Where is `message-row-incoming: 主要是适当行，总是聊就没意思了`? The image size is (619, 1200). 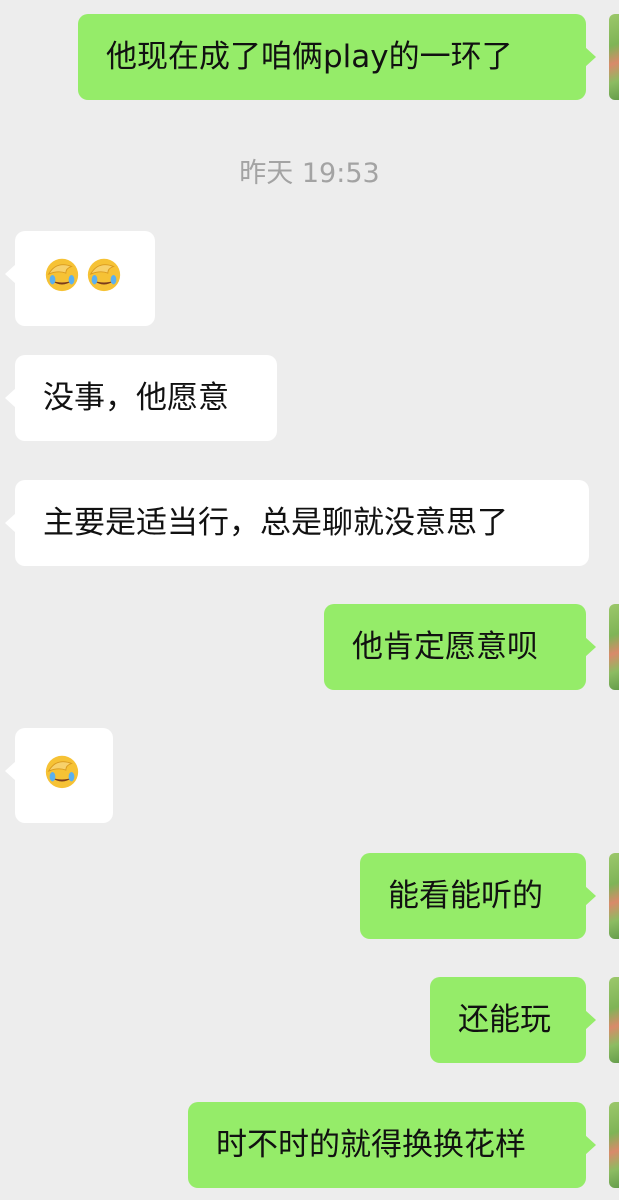 message-row-incoming: 主要是适当行，总是聊就没意思了 is located at coordinates (309, 523).